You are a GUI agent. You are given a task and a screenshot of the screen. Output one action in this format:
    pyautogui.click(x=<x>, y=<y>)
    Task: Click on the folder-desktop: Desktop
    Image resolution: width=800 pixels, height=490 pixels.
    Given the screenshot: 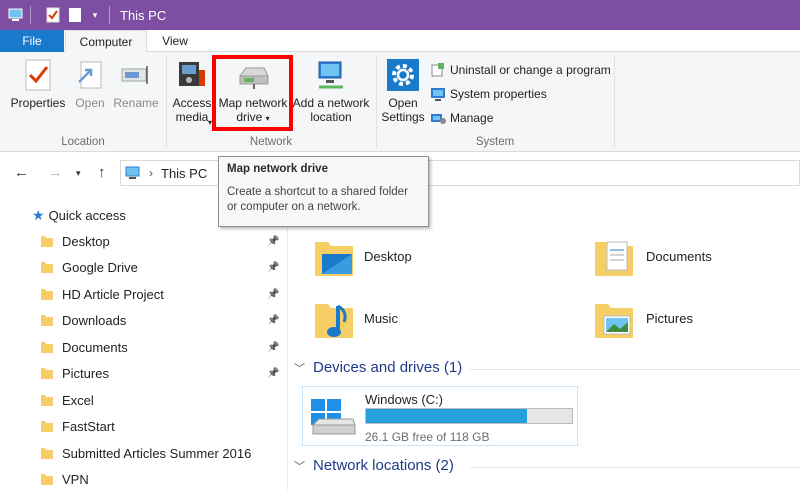 What is the action you would take?
    pyautogui.click(x=362, y=258)
    